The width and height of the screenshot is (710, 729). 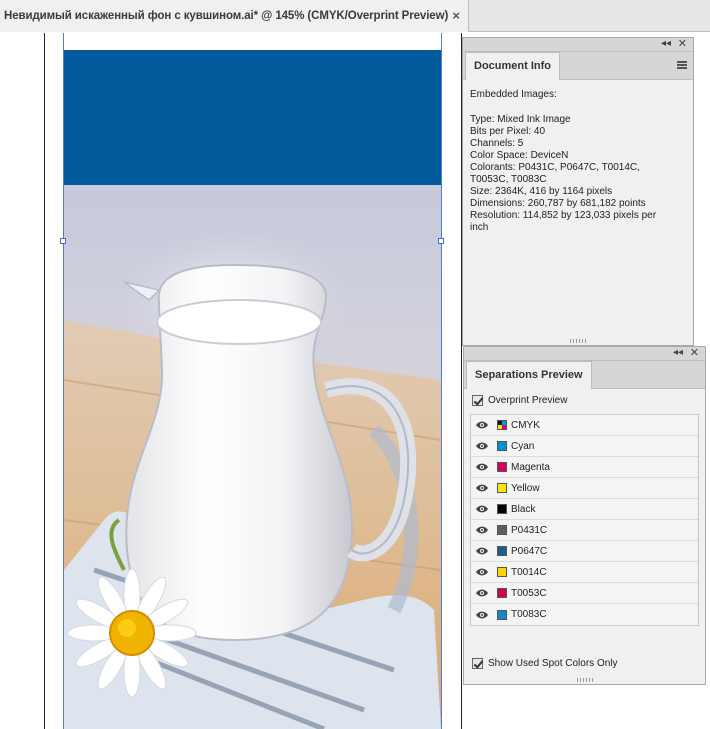 What do you see at coordinates (553, 663) in the screenshot?
I see `show-used-spot-label: Show Used Spot Colors Only` at bounding box center [553, 663].